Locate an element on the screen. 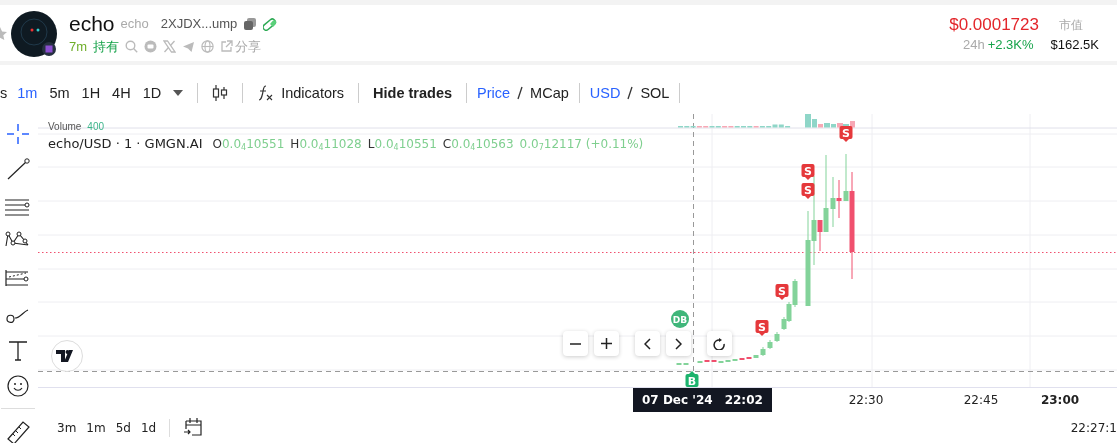 Image resolution: width=1117 pixels, height=443 pixels. interval-tab: 4H is located at coordinates (121, 93).